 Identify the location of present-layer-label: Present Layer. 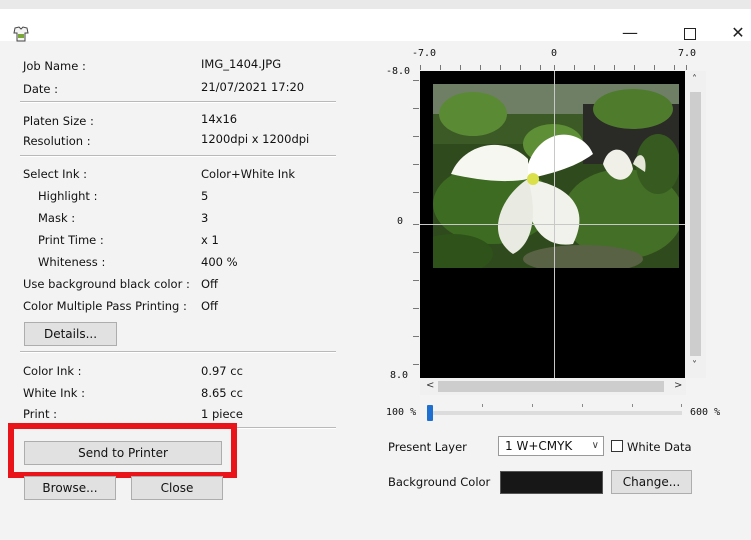
(427, 447).